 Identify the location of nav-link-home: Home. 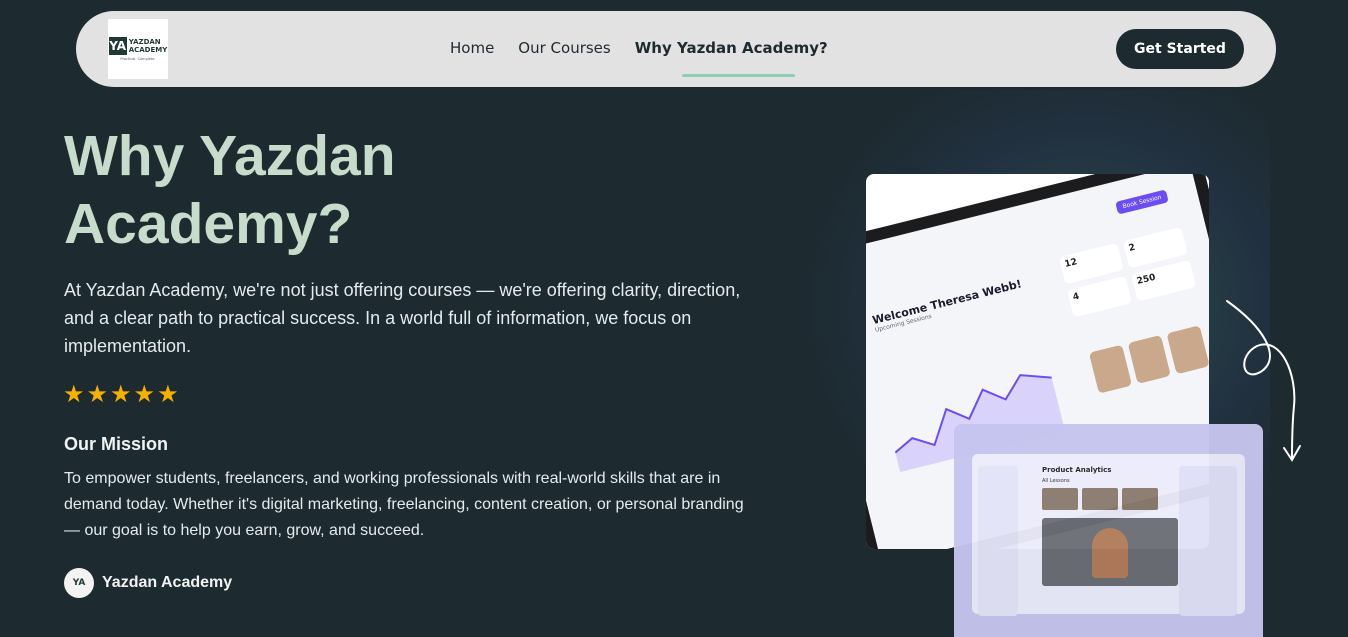
(472, 48).